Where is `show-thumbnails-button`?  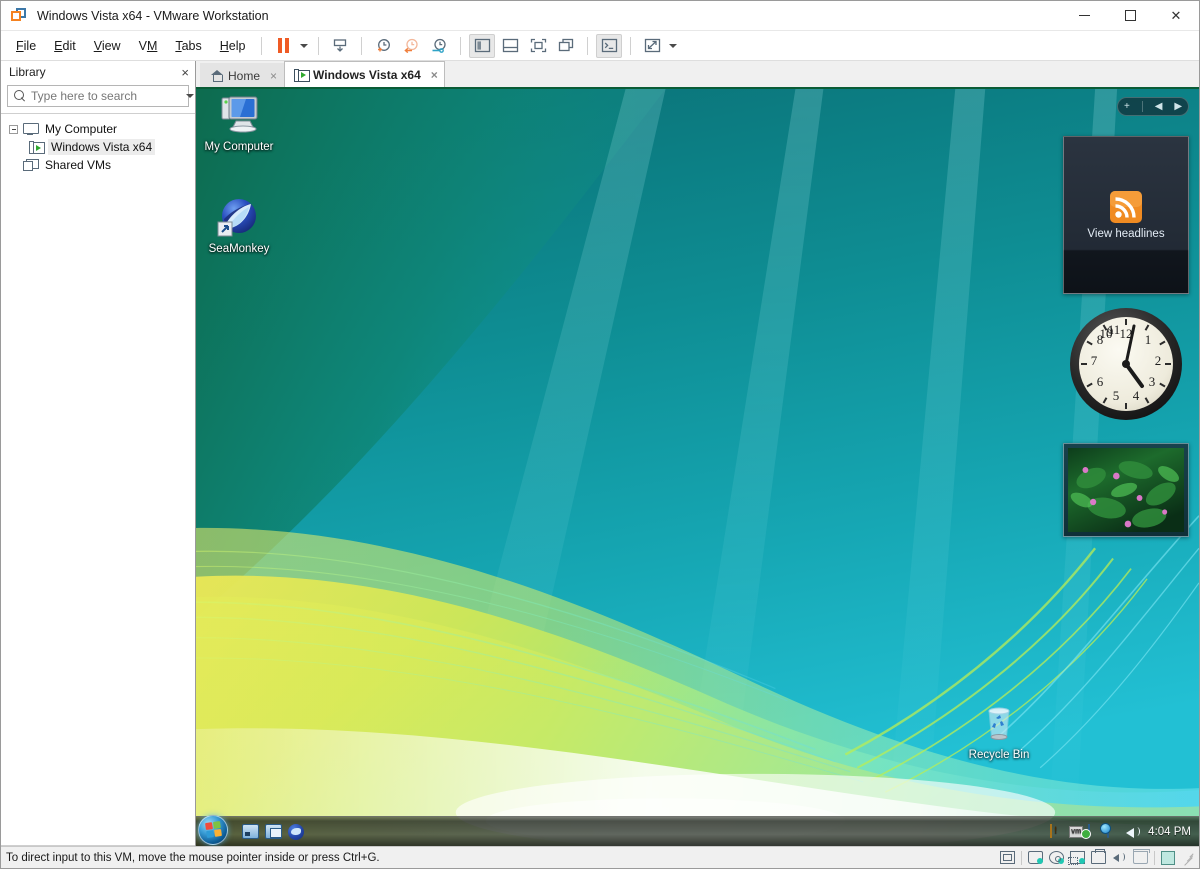
show-thumbnails-button is located at coordinates (510, 46).